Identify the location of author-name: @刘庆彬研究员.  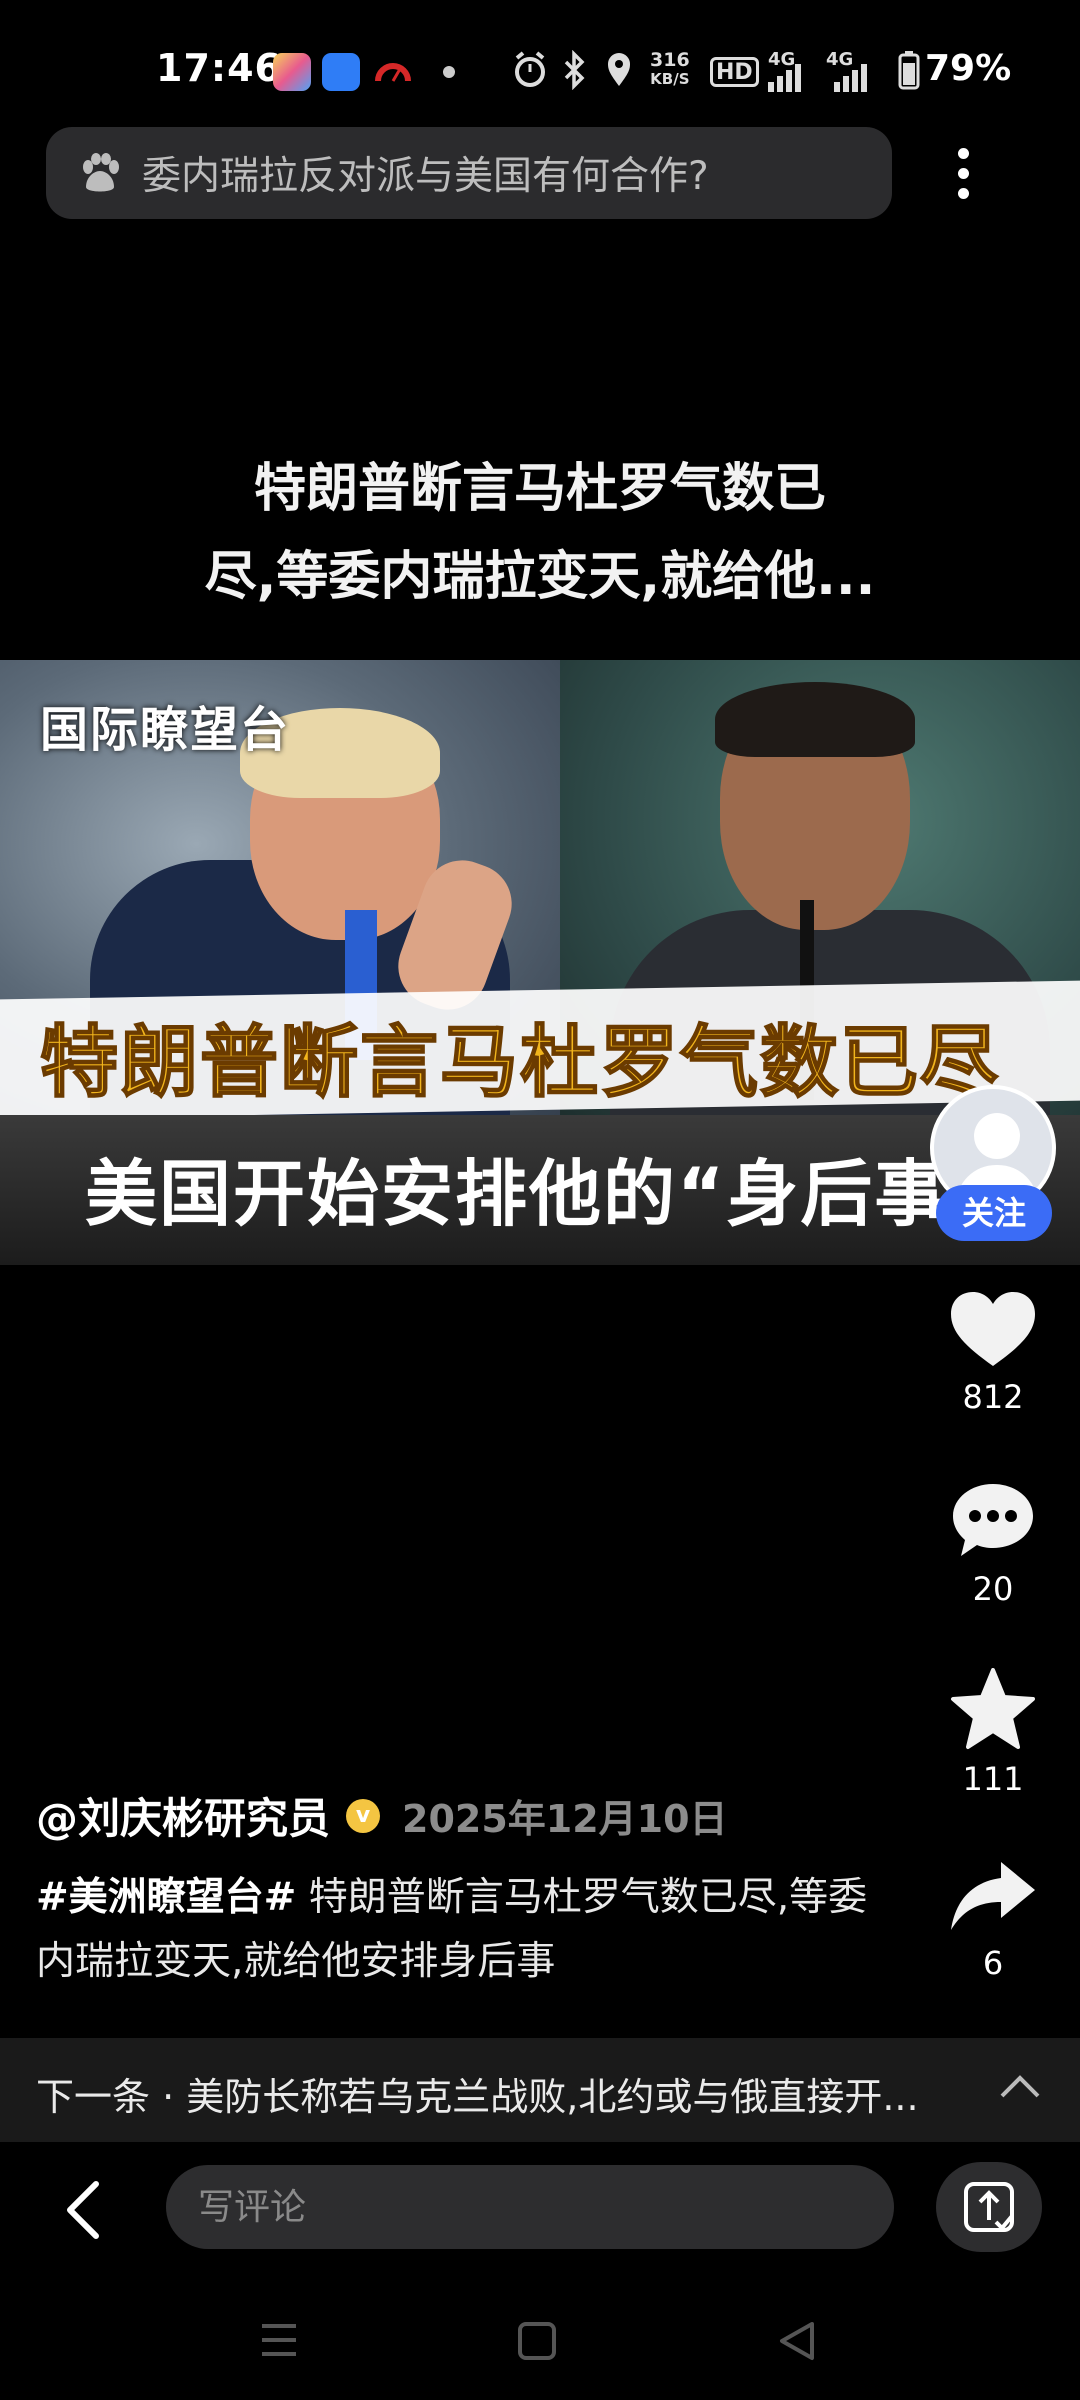
(183, 1815).